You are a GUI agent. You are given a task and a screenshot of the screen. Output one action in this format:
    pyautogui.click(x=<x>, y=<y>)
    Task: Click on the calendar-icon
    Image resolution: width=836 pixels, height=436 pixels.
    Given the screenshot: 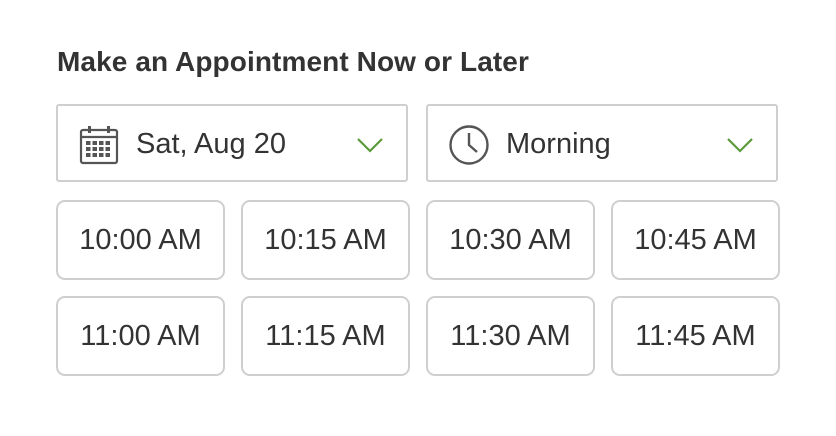 What is the action you would take?
    pyautogui.click(x=99, y=145)
    